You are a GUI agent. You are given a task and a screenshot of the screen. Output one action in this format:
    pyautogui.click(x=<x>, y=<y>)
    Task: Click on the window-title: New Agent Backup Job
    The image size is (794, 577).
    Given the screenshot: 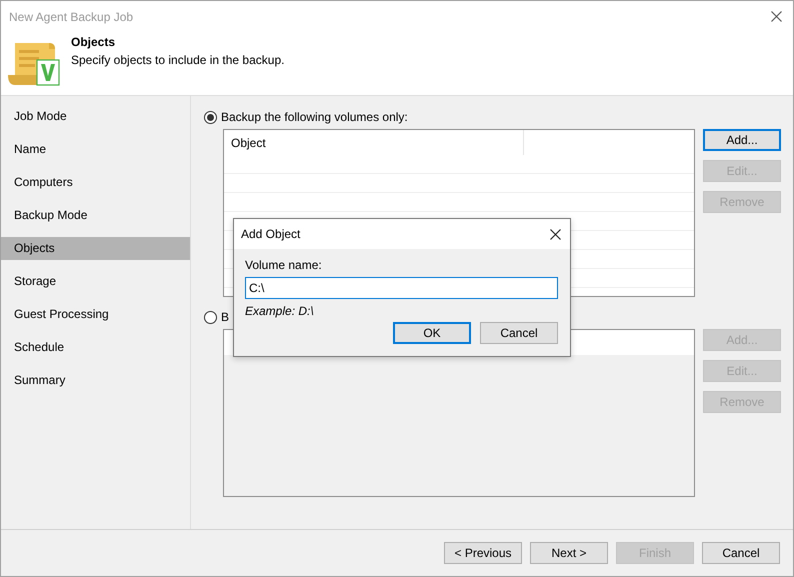 What is the action you would take?
    pyautogui.click(x=71, y=17)
    